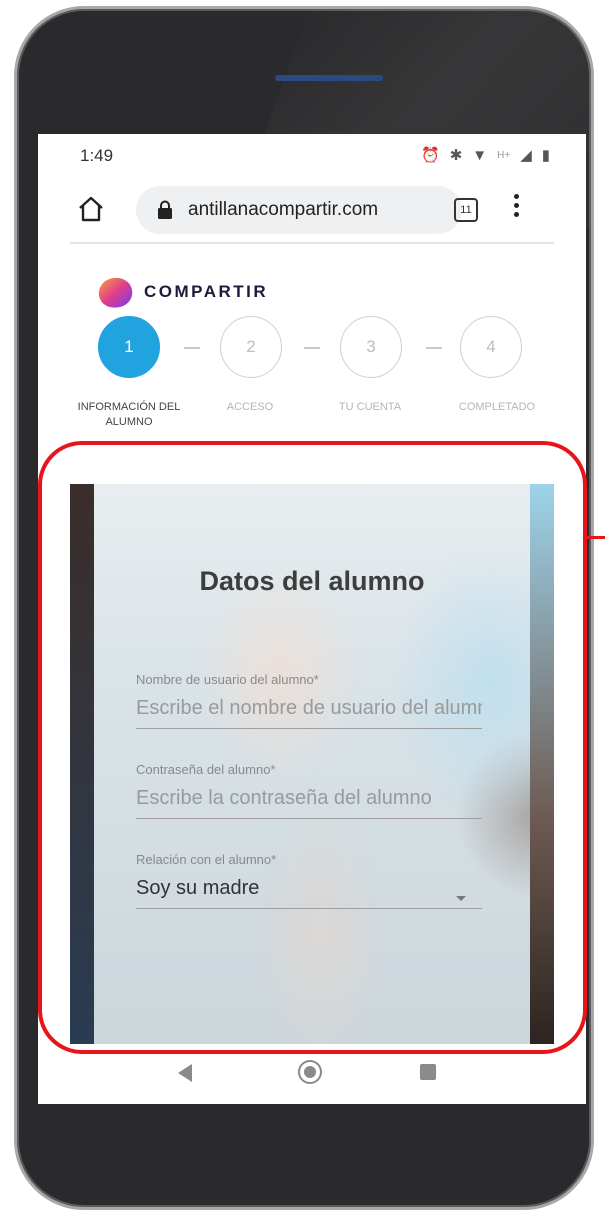 Image resolution: width=605 pixels, height=1220 pixels. I want to click on step-1-circle: 1, so click(129, 347).